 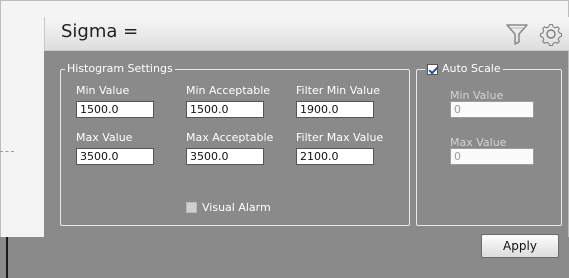 I want to click on max-acceptable-input, so click(x=225, y=156).